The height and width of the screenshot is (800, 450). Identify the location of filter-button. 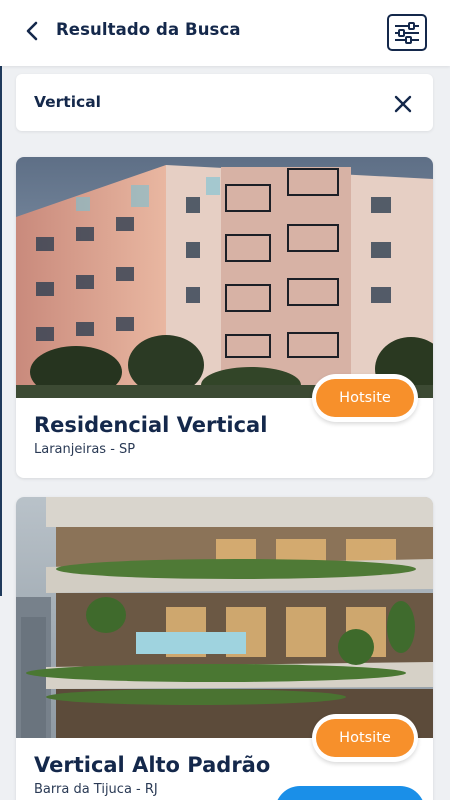
(407, 32).